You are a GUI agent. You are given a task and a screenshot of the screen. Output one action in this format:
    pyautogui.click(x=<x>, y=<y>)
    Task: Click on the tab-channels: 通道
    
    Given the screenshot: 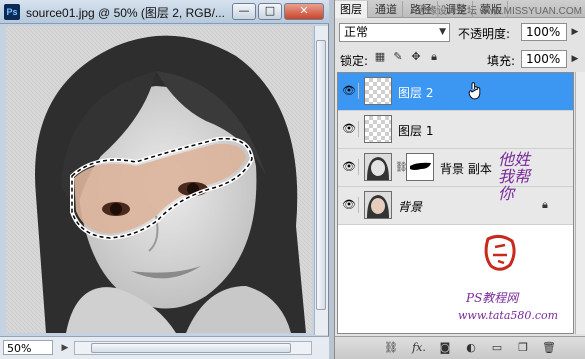 What is the action you would take?
    pyautogui.click(x=386, y=9)
    